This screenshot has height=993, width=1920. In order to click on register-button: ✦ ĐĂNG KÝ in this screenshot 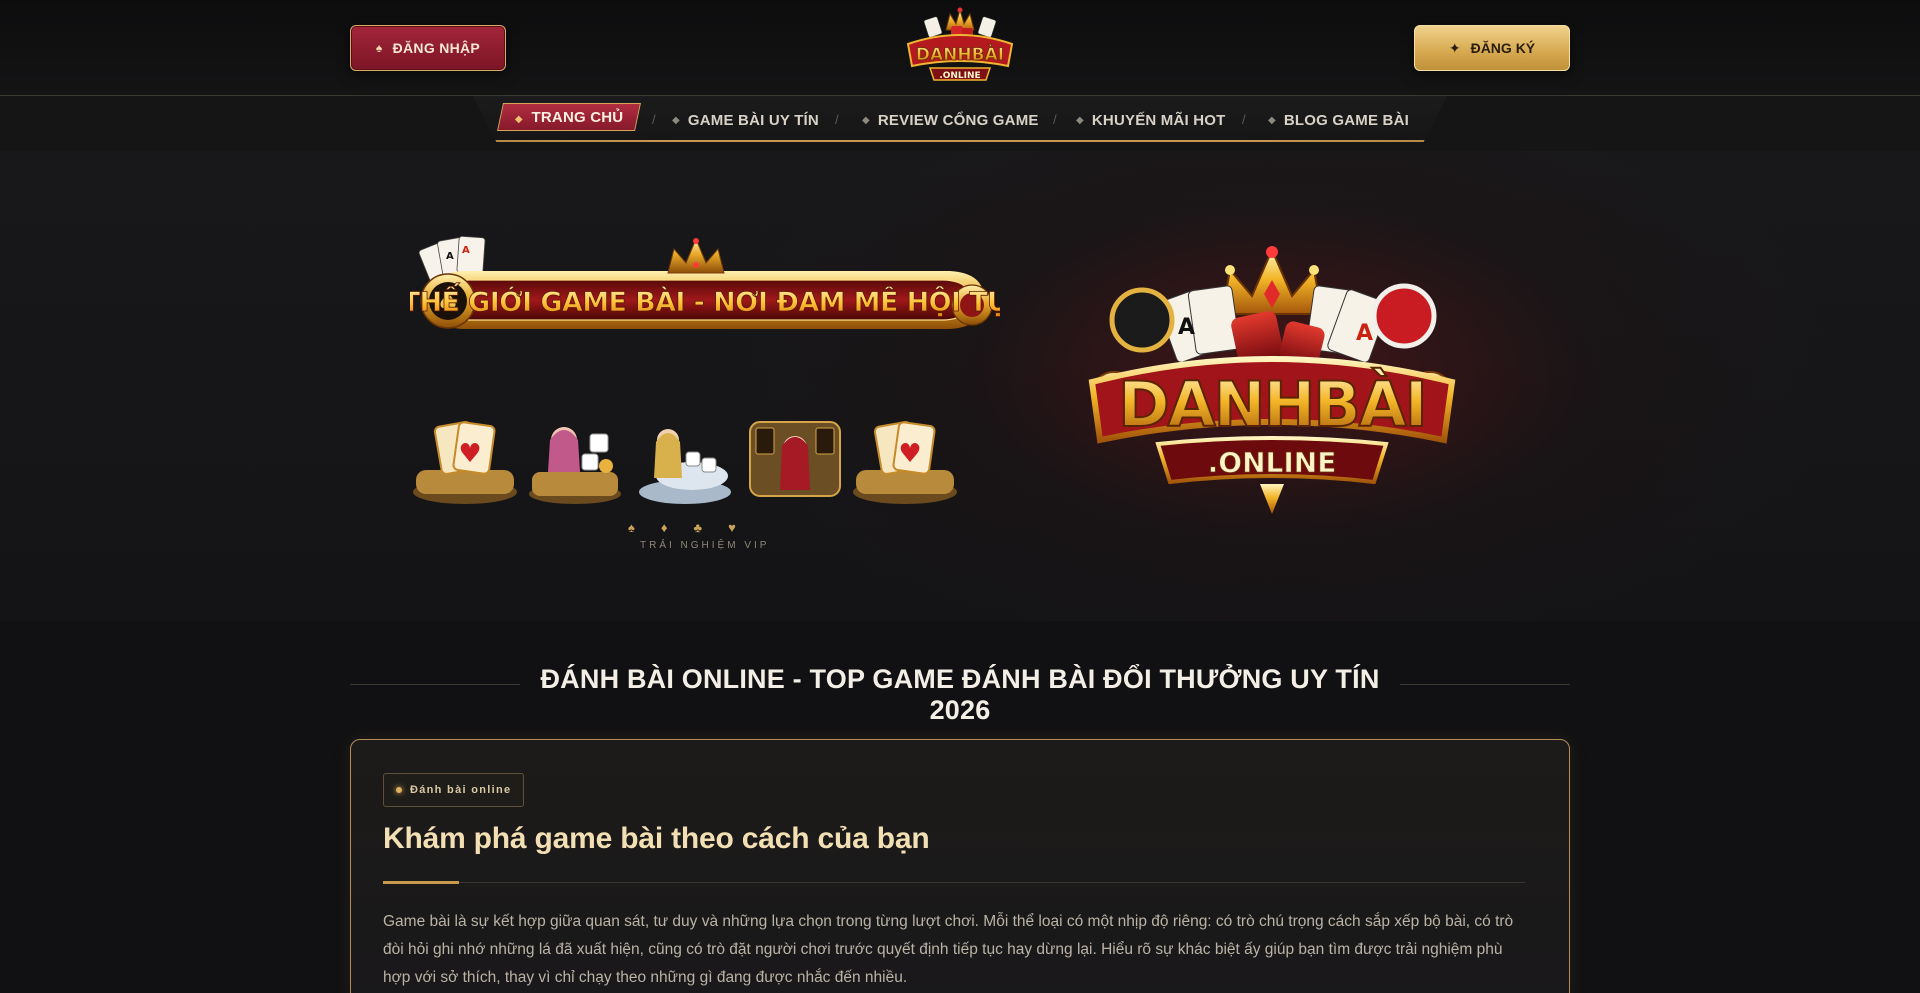, I will do `click(1492, 48)`.